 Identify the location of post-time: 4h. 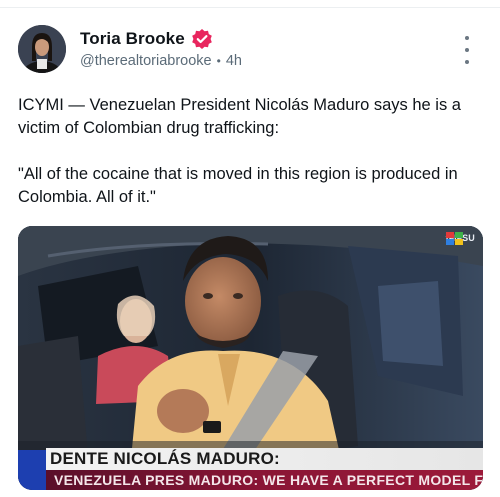
(234, 61).